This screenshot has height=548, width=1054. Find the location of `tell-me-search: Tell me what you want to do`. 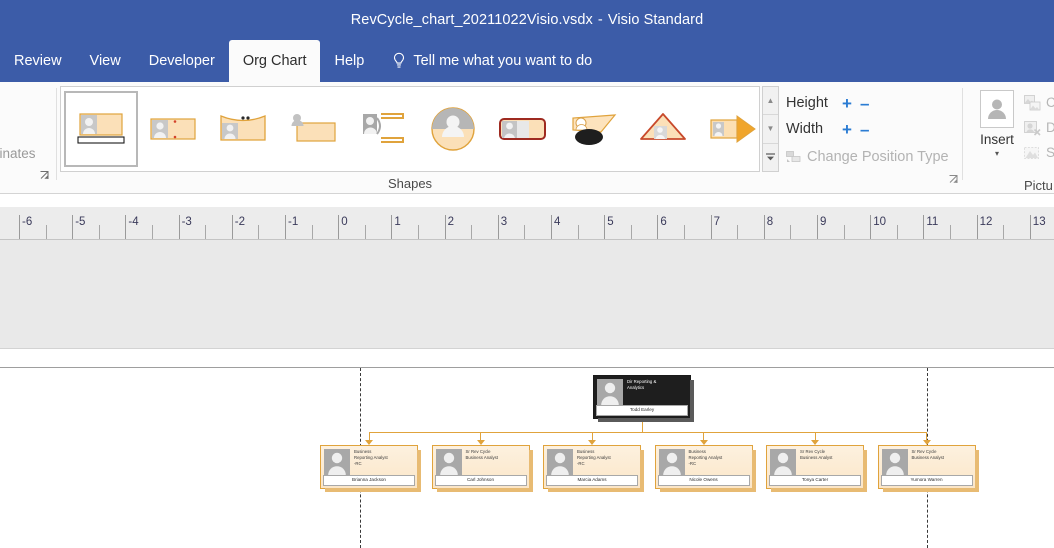

tell-me-search: Tell me what you want to do is located at coordinates (490, 61).